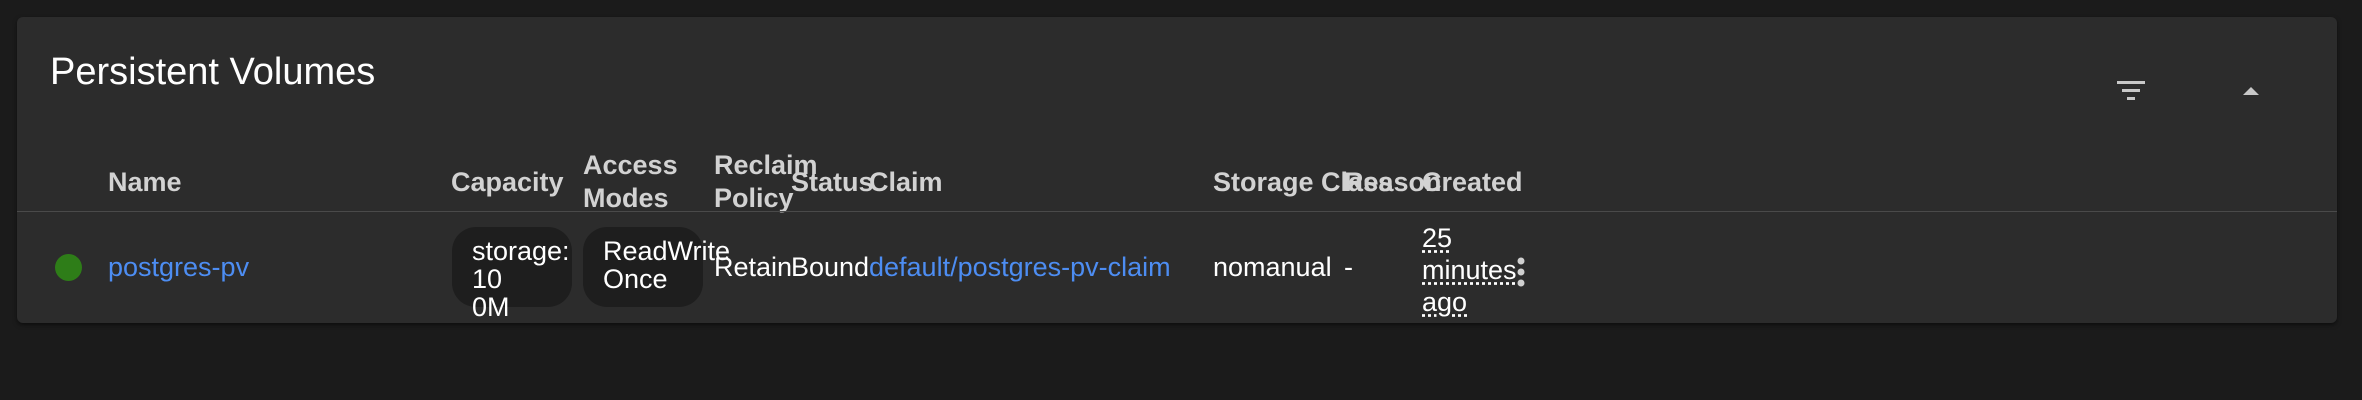 This screenshot has height=400, width=2362. Describe the element at coordinates (1521, 272) in the screenshot. I see `more-vert-icon` at that location.